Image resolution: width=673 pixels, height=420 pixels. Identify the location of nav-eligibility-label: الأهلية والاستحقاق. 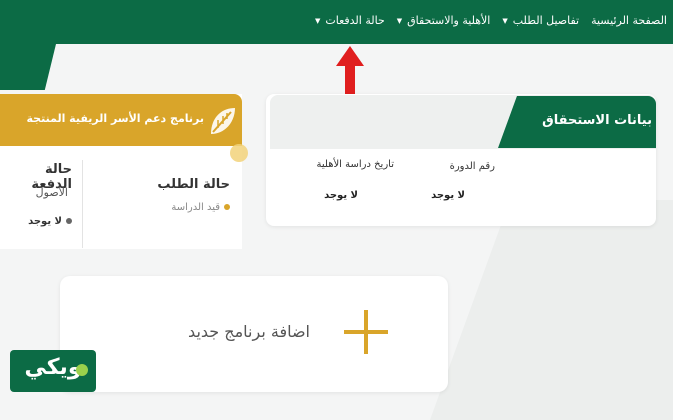
(449, 20).